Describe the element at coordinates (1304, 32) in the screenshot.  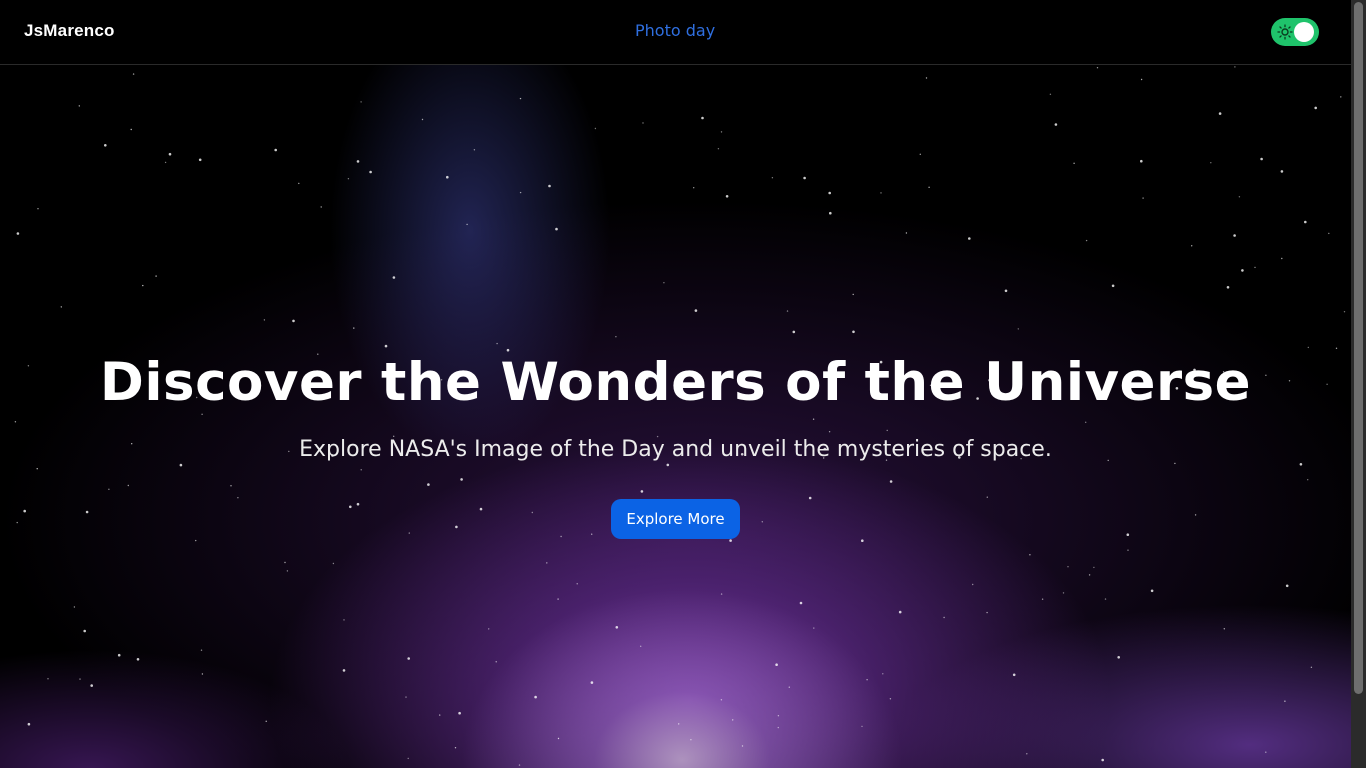
I see `toggle-knob` at that location.